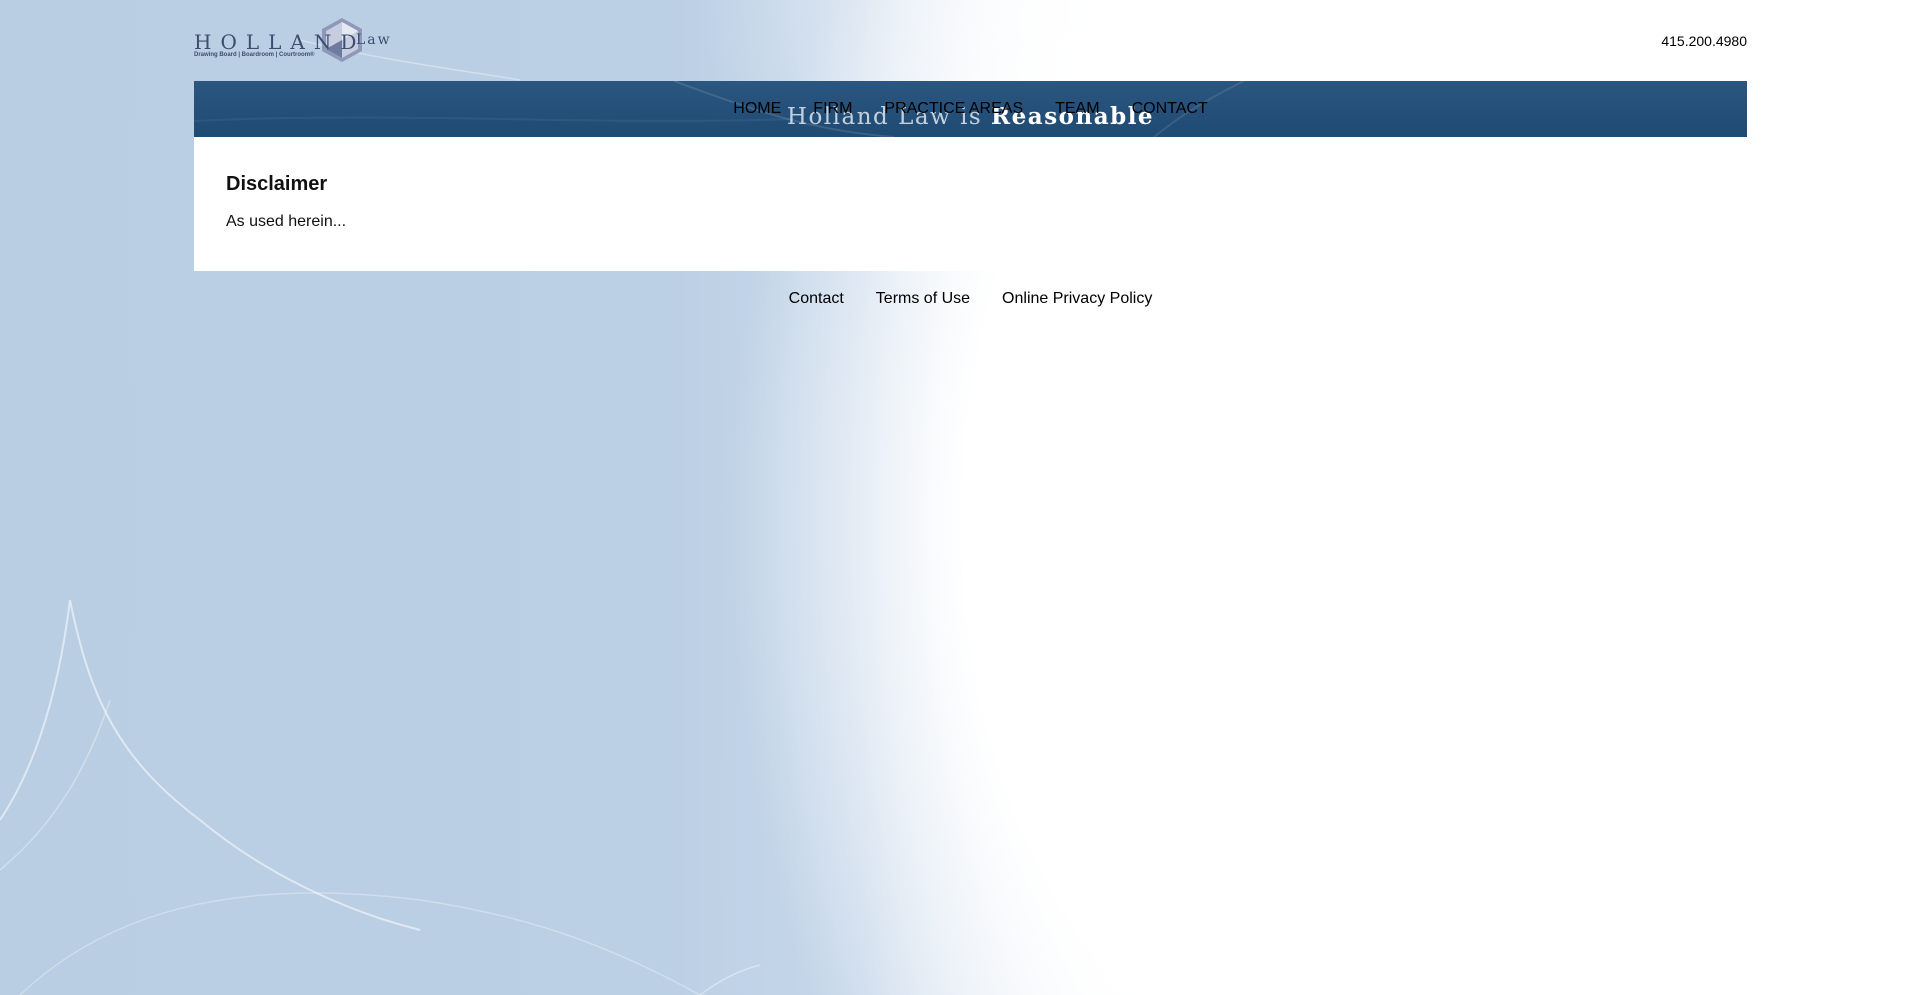 Image resolution: width=1920 pixels, height=995 pixels. I want to click on logo-wordmark: HOLLAND, so click(280, 42).